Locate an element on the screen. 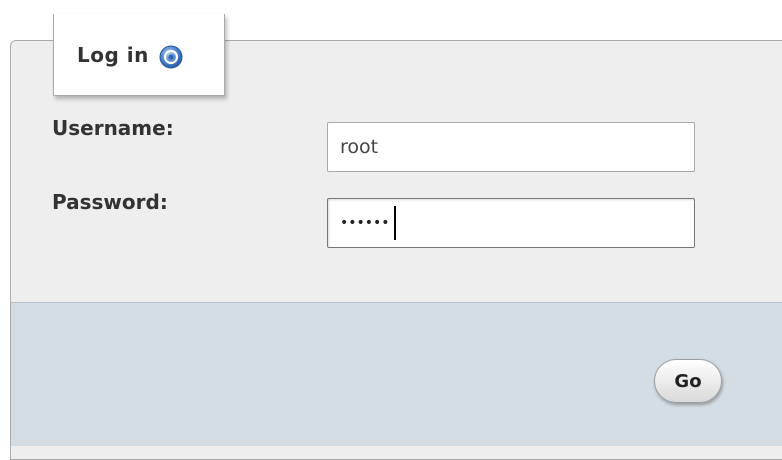 This screenshot has width=782, height=460. help-icon is located at coordinates (171, 57).